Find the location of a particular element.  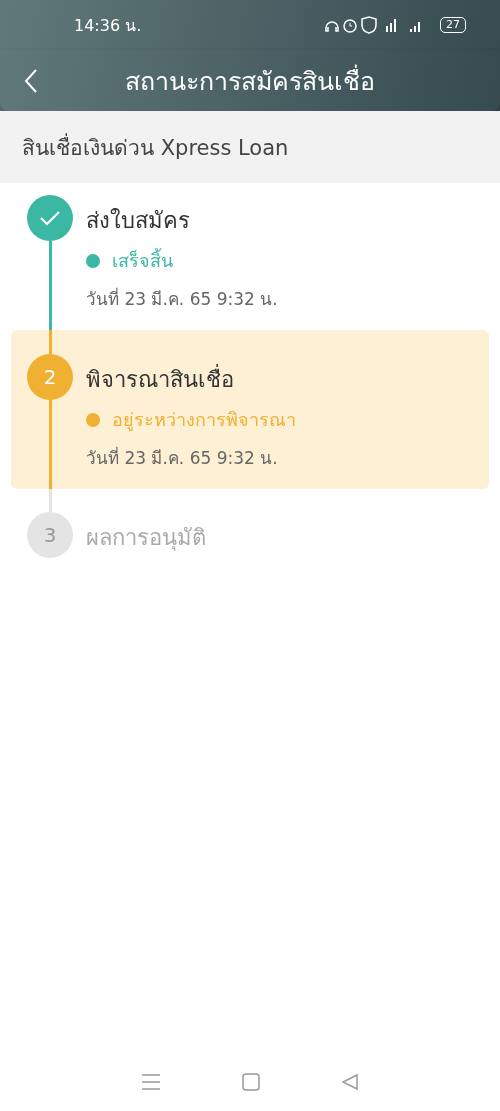

menu-icon is located at coordinates (150, 1082).